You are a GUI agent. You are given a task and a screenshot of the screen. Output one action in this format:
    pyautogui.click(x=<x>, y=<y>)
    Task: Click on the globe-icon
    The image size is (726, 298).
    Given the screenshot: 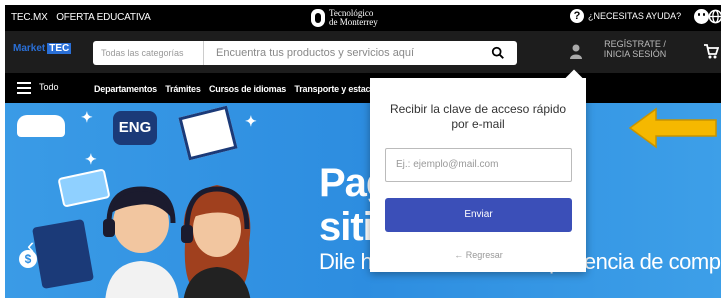 What is the action you would take?
    pyautogui.click(x=715, y=16)
    